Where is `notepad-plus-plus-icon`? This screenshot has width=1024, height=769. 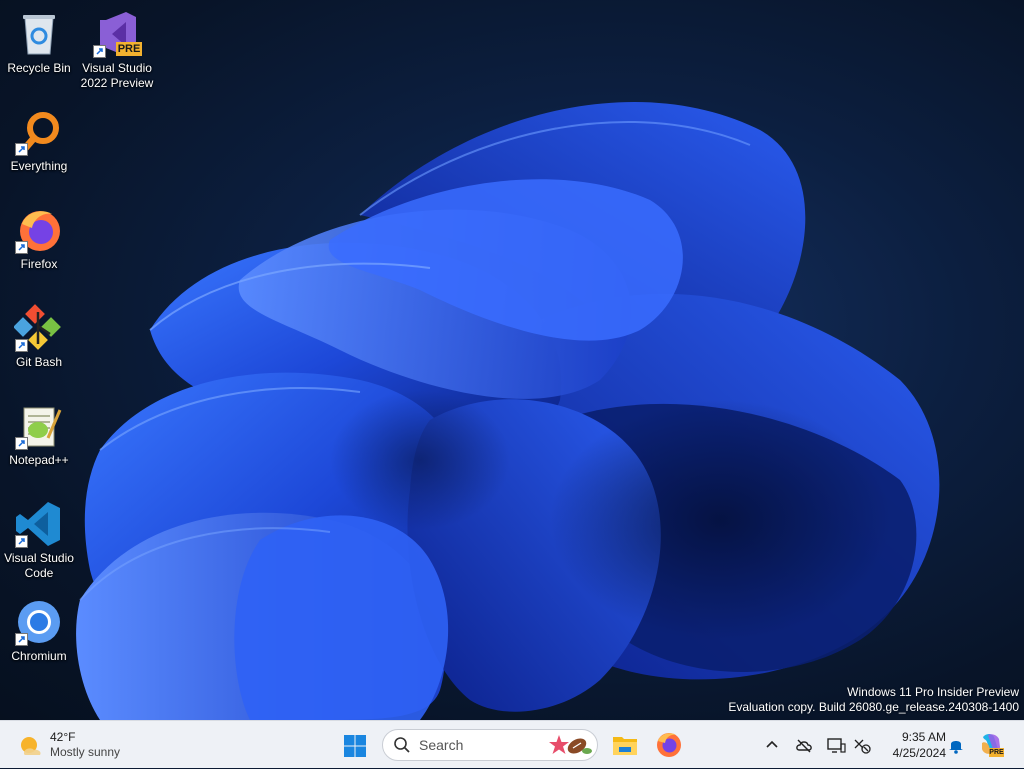
notepad-plus-plus-icon is located at coordinates (39, 426).